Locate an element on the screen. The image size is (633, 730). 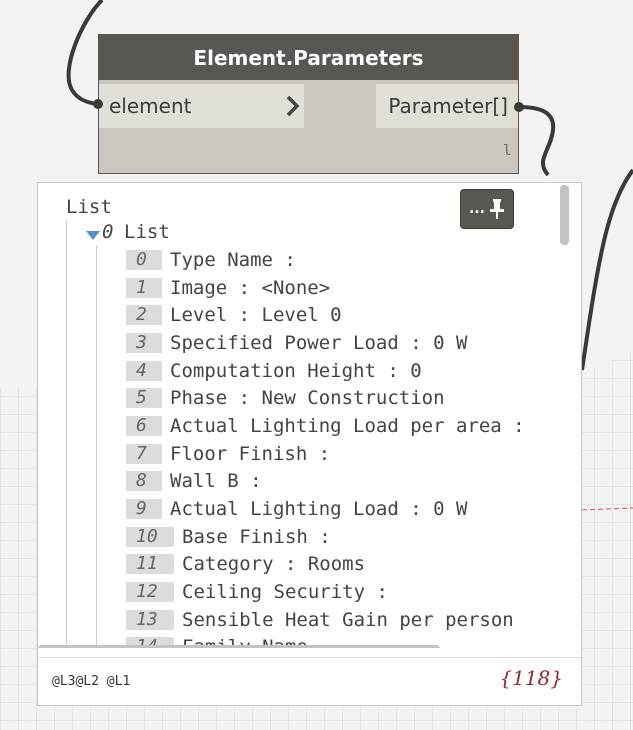
vertical-scrollbar is located at coordinates (564, 215).